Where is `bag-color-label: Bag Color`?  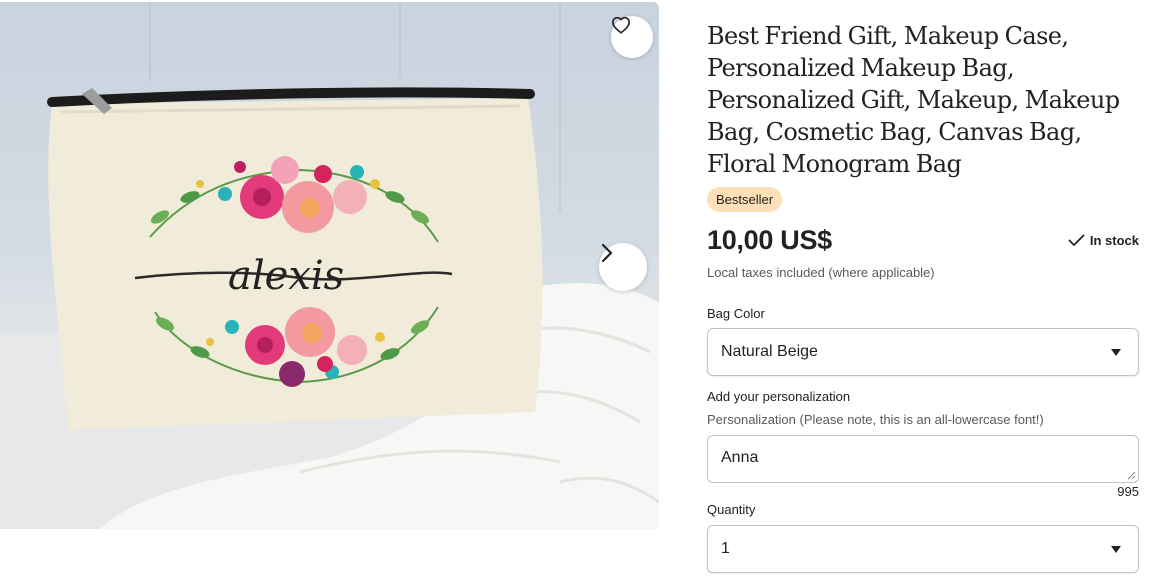
bag-color-label: Bag Color is located at coordinates (736, 313).